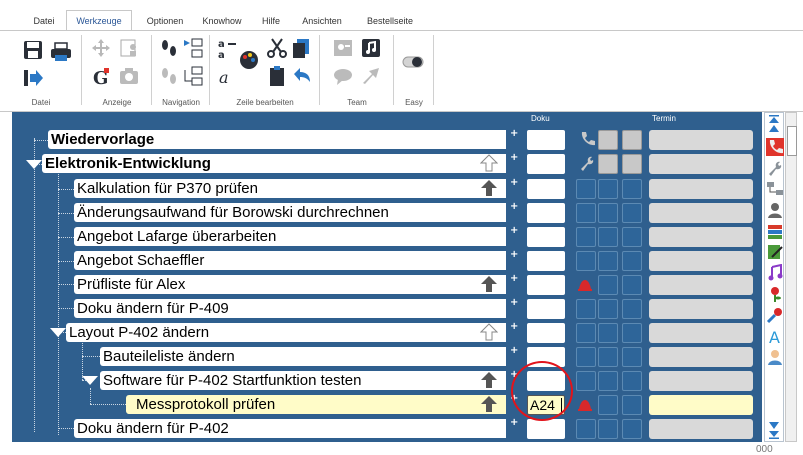 The height and width of the screenshot is (455, 803). Describe the element at coordinates (322, 21) in the screenshot. I see `tab-ansichten: Ansichten` at that location.